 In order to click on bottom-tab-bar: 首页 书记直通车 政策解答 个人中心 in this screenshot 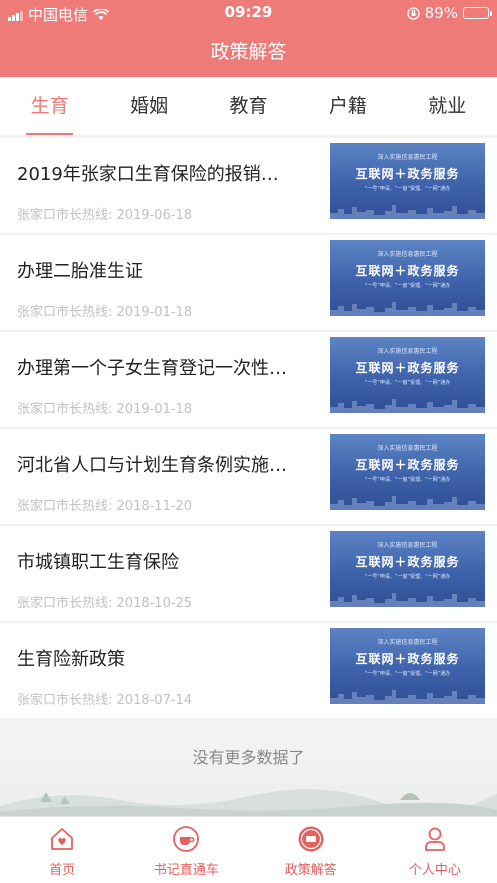, I will do `click(248, 849)`.